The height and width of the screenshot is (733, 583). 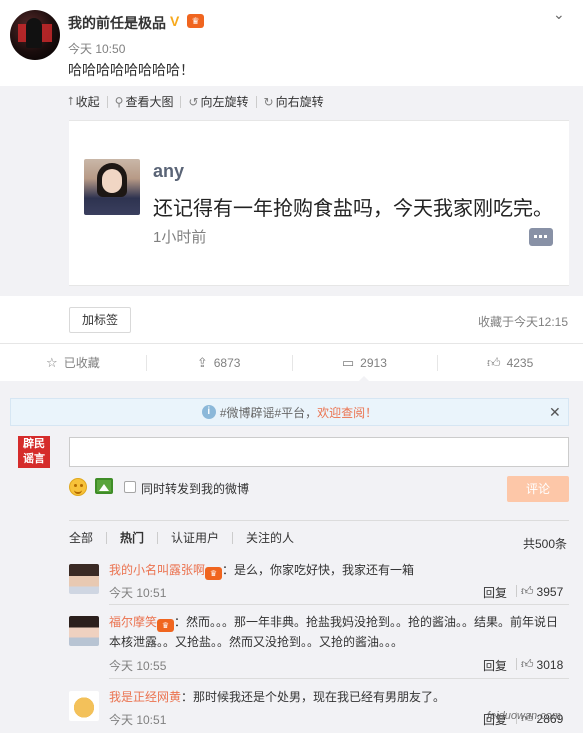 I want to click on chat-bubble-icon, so click(x=541, y=237).